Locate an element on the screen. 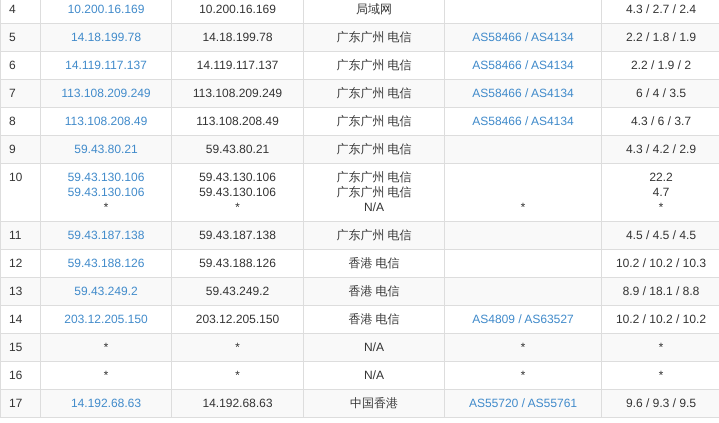 The width and height of the screenshot is (719, 423). hop-number: 13 is located at coordinates (15, 291).